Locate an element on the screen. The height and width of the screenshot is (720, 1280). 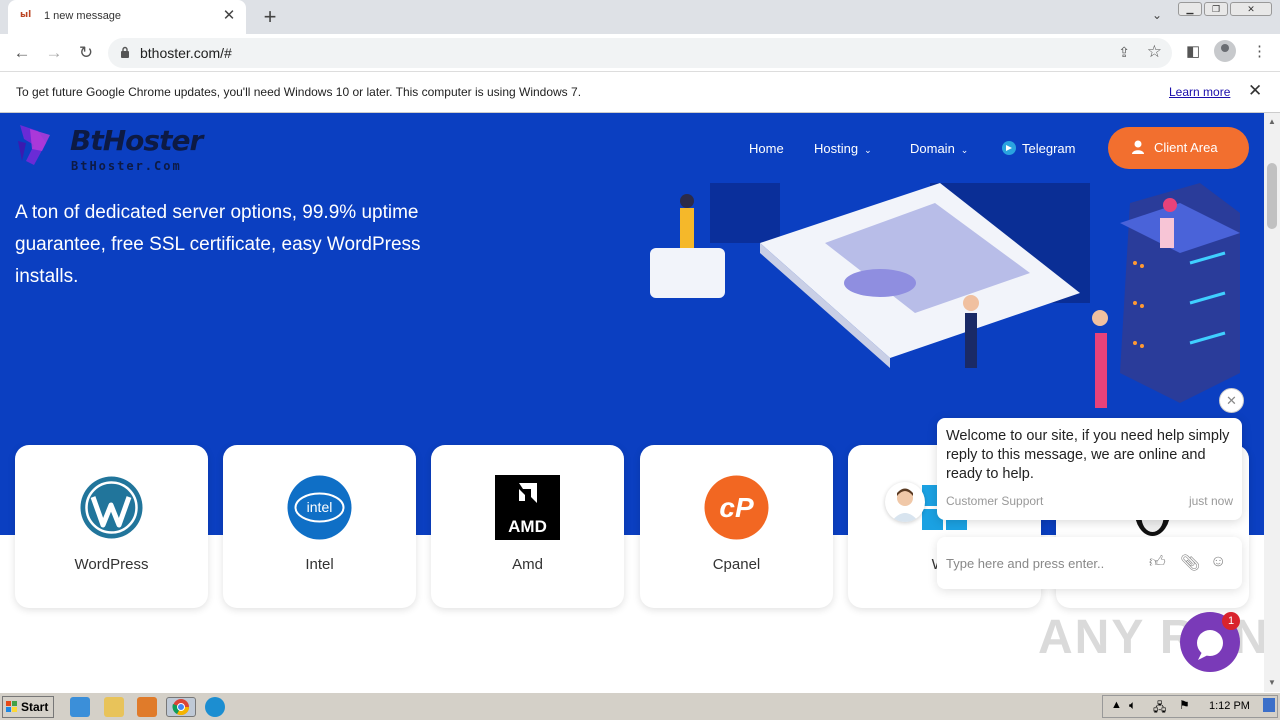
browser-toolbar: ← → ↻ bthoster.com/# ⇪ ☆ ◧ ⋮ is located at coordinates (640, 53).